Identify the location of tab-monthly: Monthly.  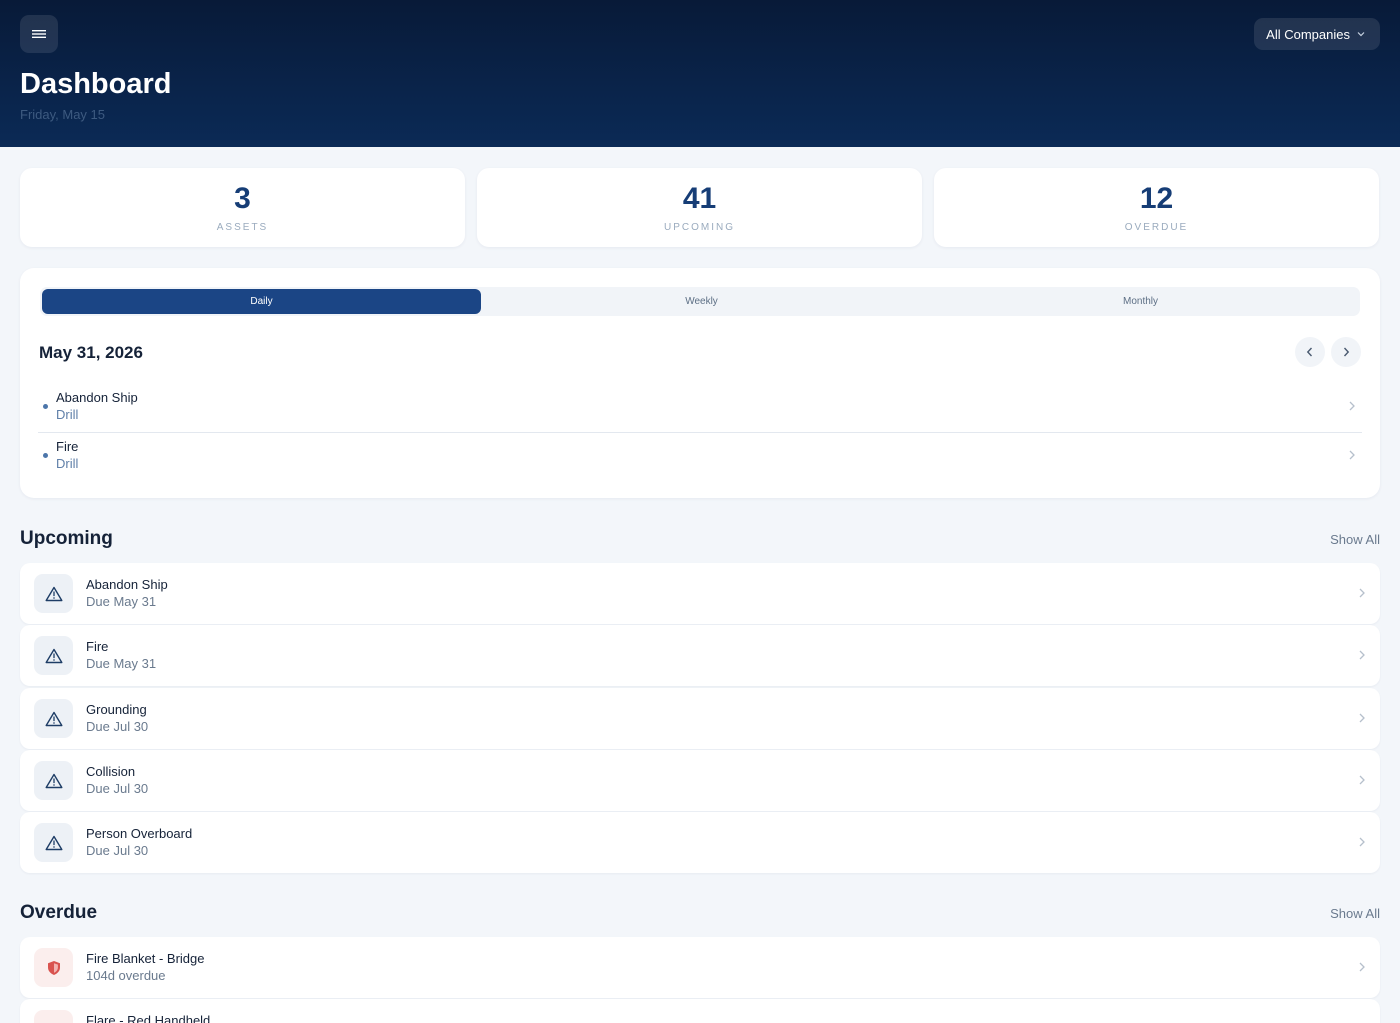
(1140, 301).